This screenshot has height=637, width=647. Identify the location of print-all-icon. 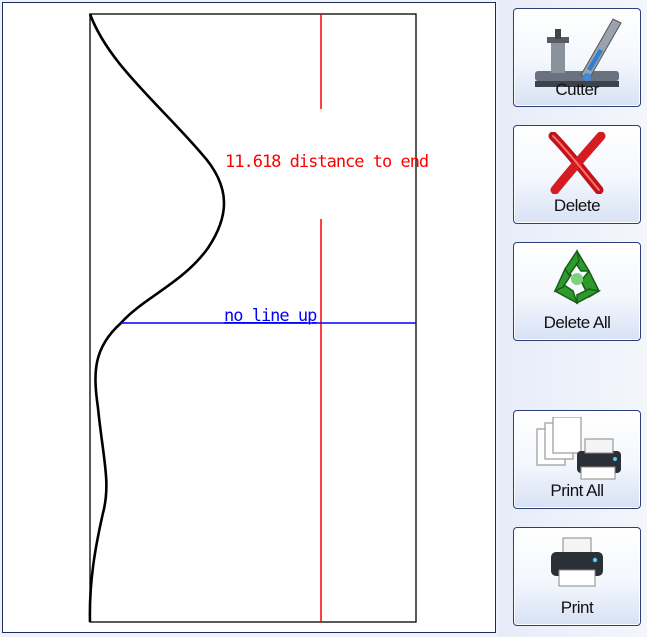
(578, 448).